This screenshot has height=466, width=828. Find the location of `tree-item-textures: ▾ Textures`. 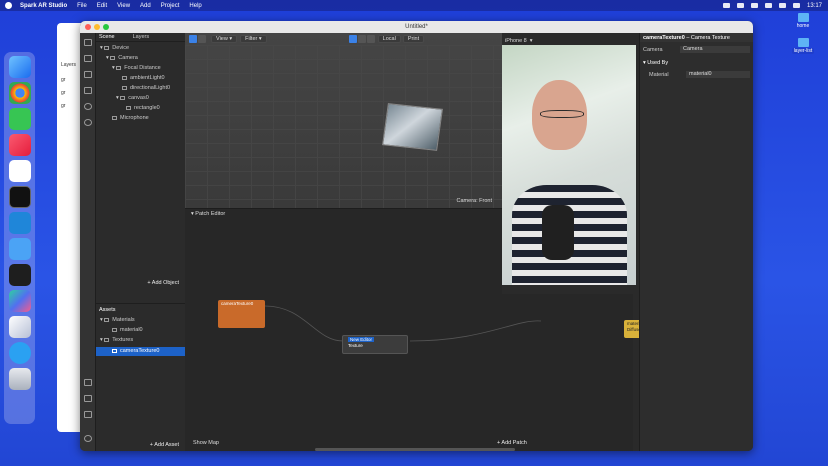

tree-item-textures: ▾ Textures is located at coordinates (140, 340).